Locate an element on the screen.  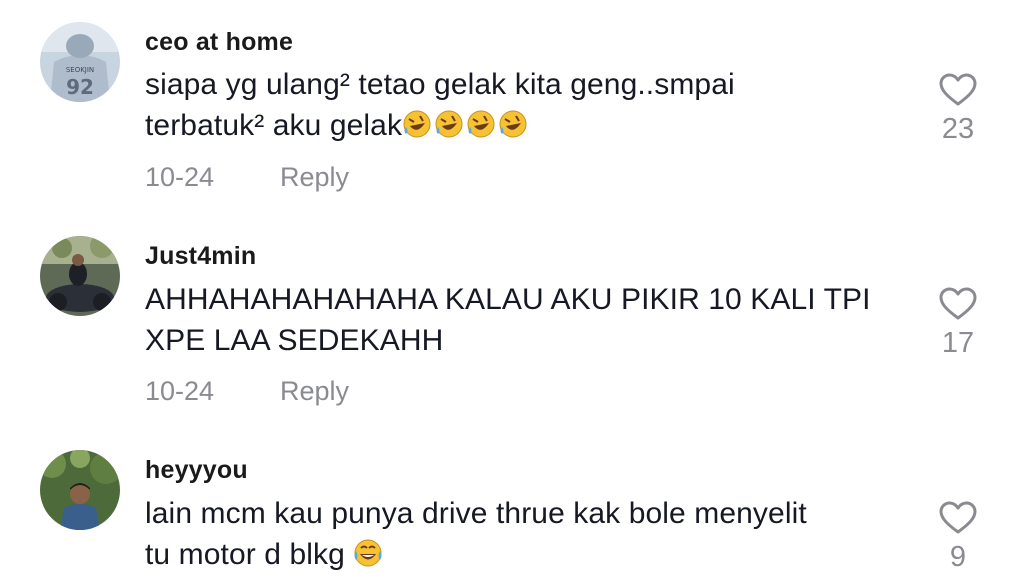
comment-text-line: tu motor d blkg is located at coordinates (245, 554).